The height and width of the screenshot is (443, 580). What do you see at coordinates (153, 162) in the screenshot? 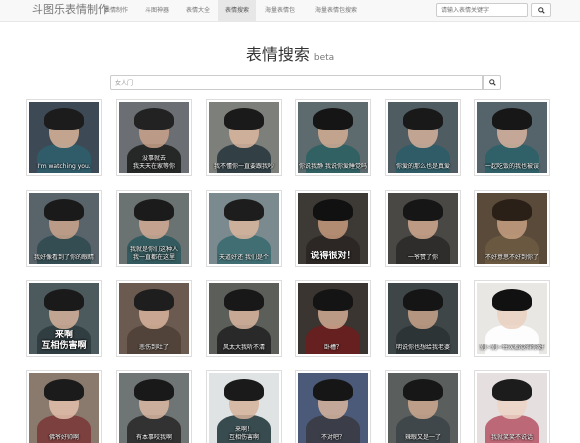
I see `sticker-caption: 没事就去 我天天在家等你` at bounding box center [153, 162].